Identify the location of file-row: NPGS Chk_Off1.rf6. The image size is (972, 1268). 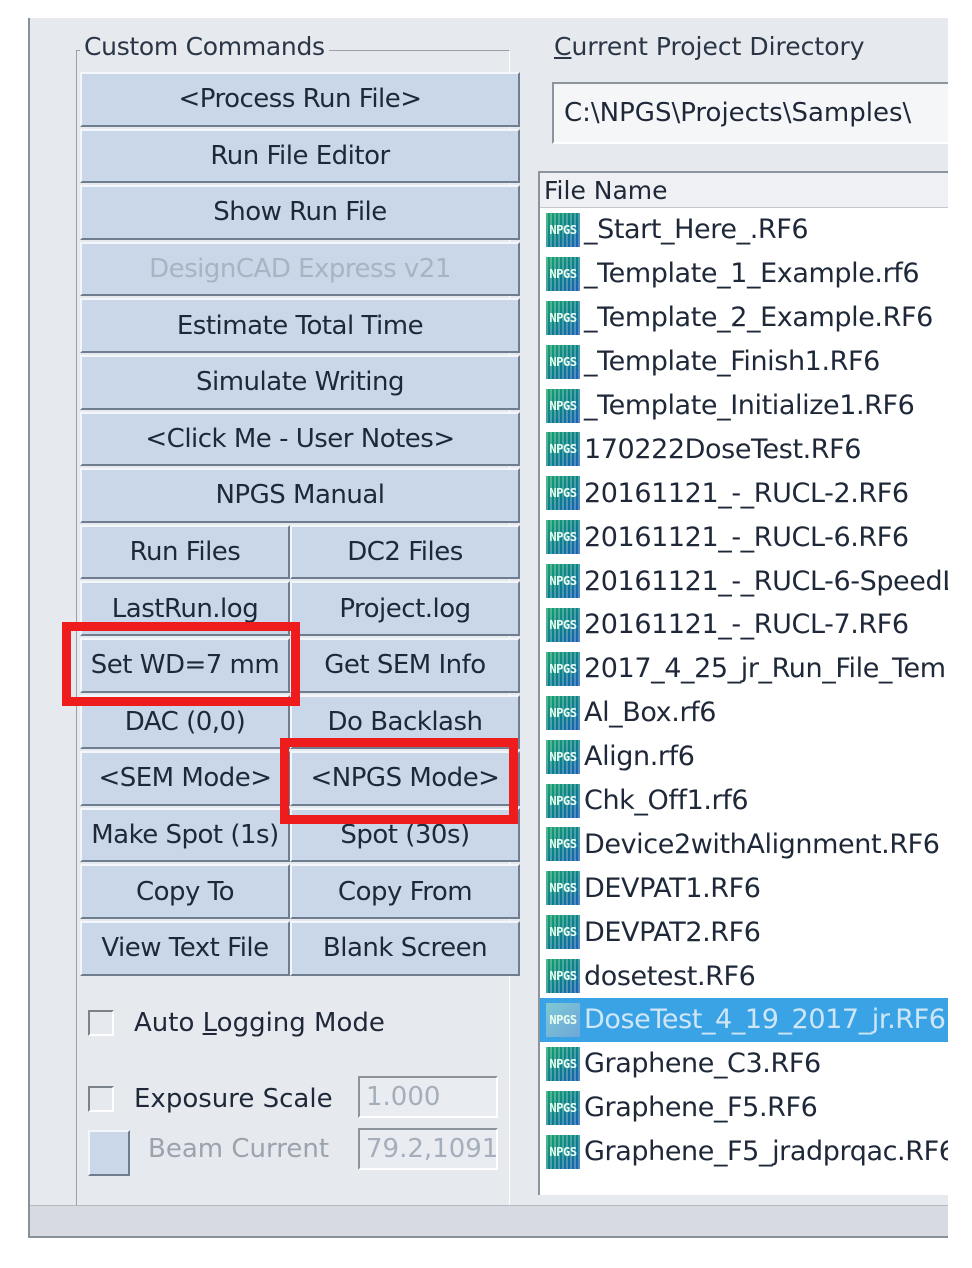
(744, 801).